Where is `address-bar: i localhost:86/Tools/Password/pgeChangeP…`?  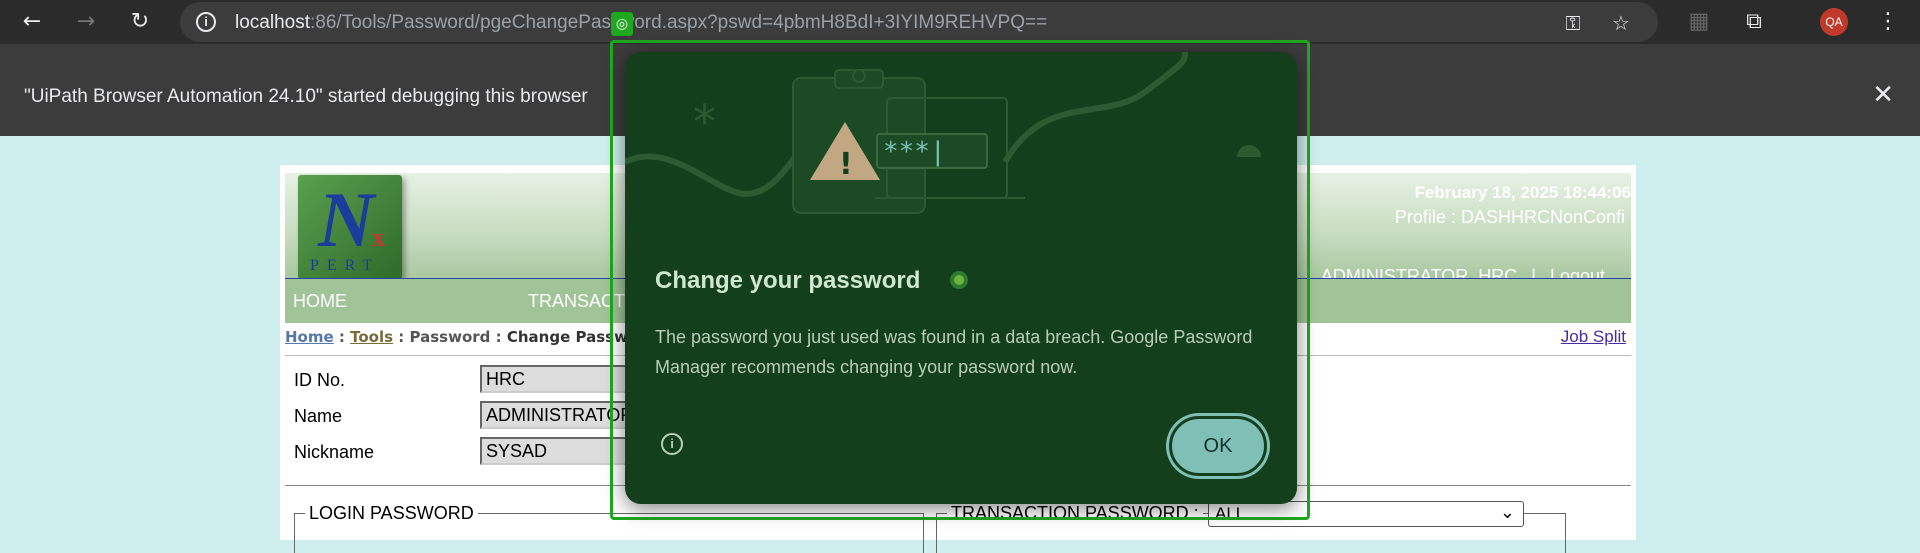 address-bar: i localhost:86/Tools/Password/pgeChangeP… is located at coordinates (919, 22).